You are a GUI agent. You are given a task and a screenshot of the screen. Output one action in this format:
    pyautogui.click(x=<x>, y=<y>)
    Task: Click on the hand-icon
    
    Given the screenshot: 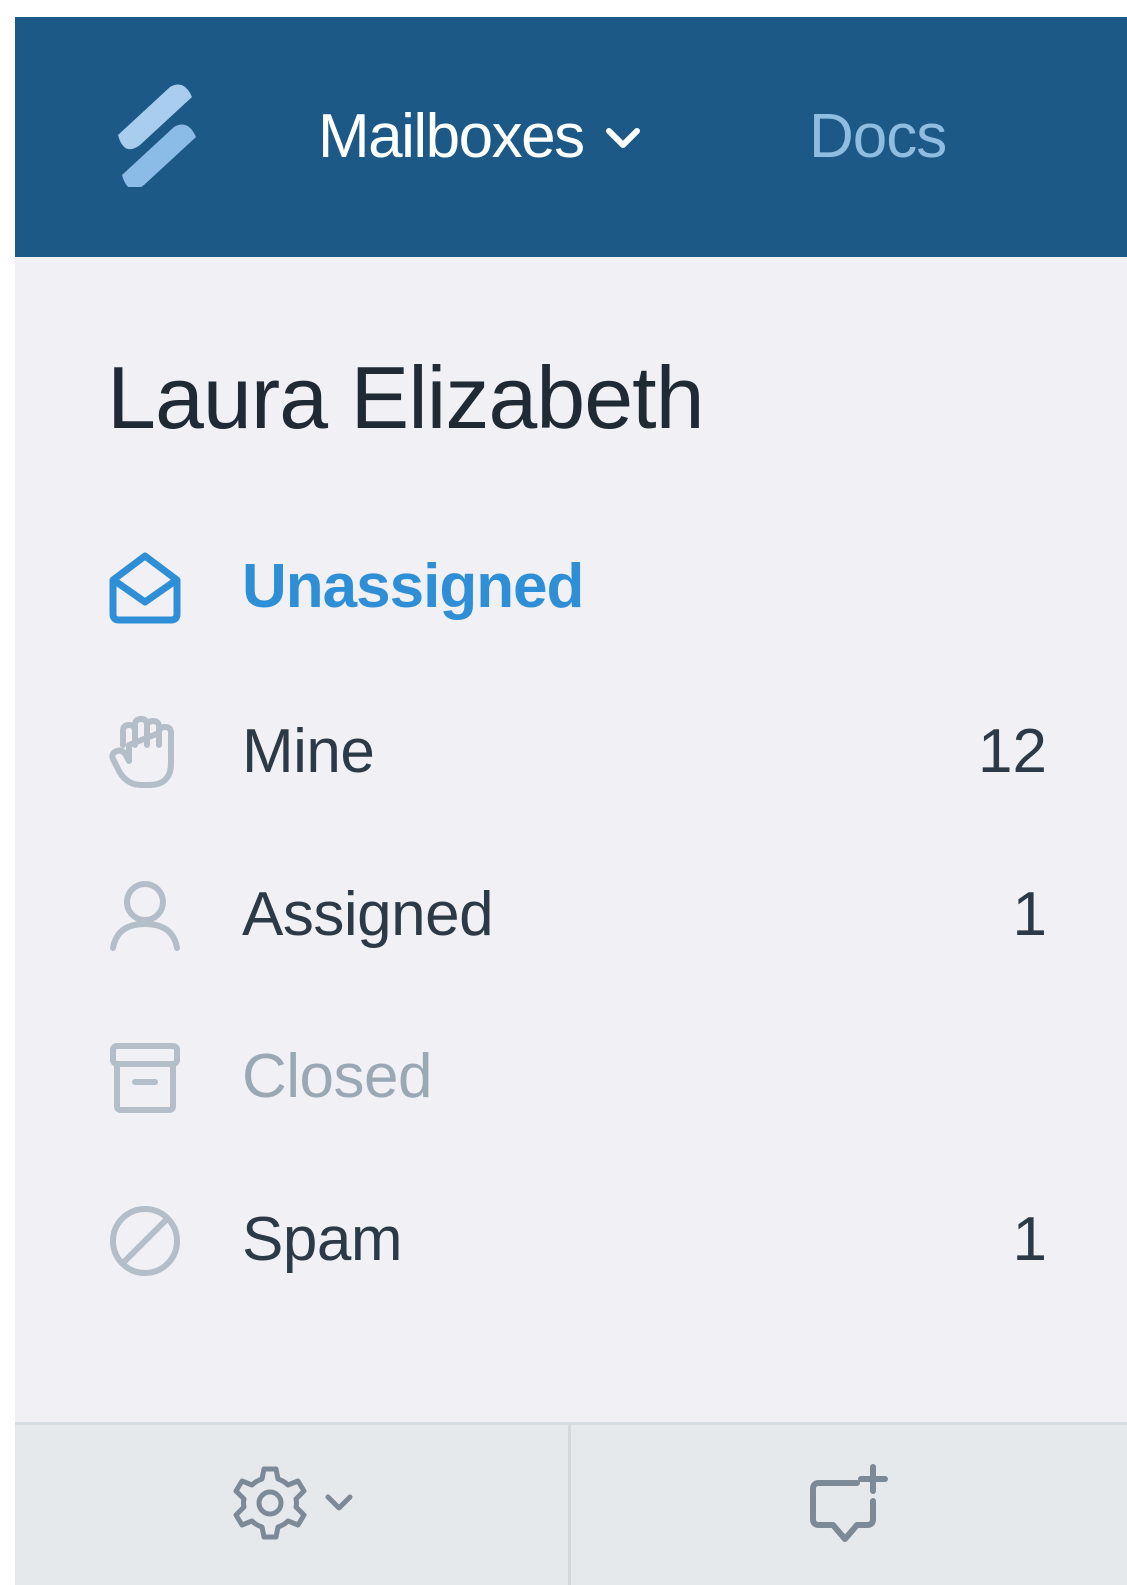 What is the action you would take?
    pyautogui.click(x=145, y=753)
    